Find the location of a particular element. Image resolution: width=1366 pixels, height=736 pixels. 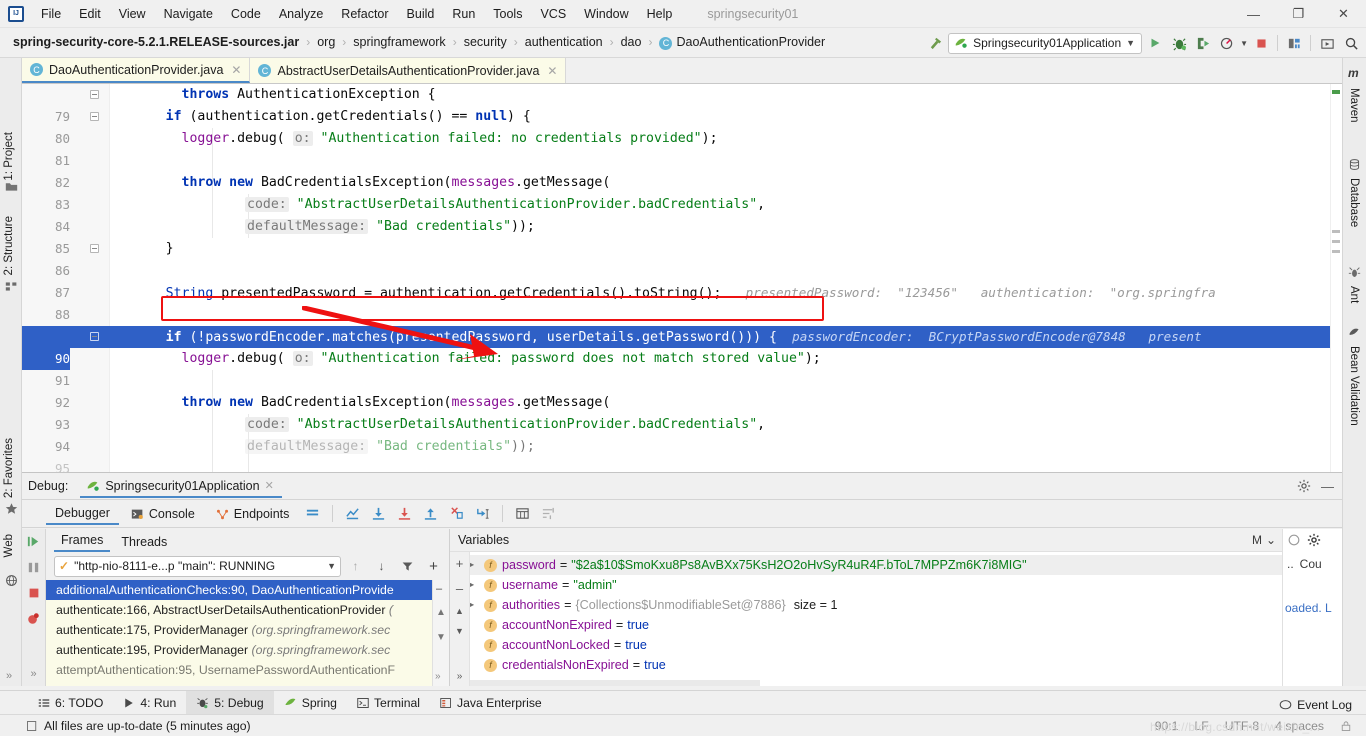

tool-window-todo: 6: TODO is located at coordinates (70, 703).